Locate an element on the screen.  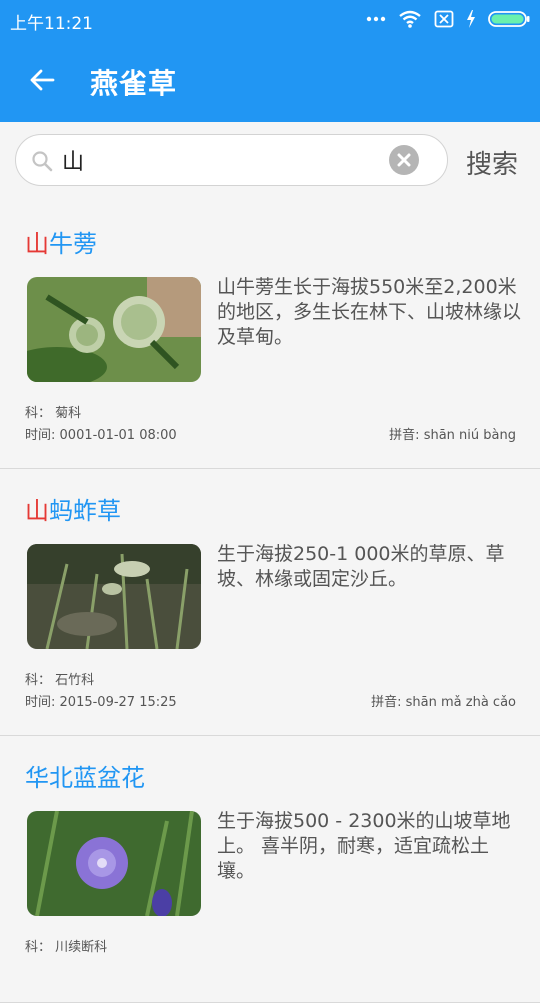
search-area: 搜索 is located at coordinates (270, 162).